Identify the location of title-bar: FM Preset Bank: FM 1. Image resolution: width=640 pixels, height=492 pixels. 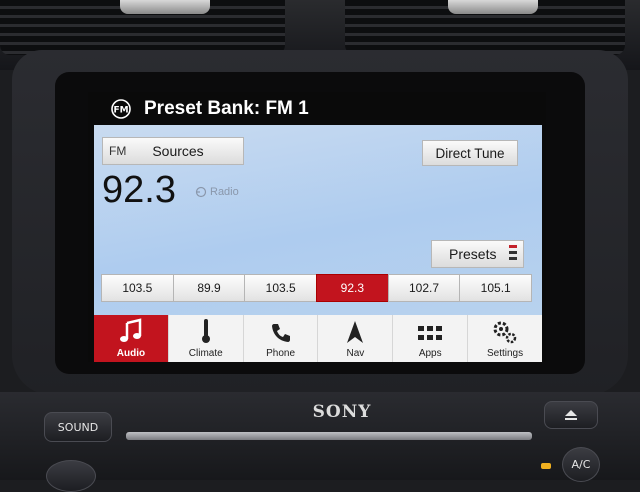
(317, 109).